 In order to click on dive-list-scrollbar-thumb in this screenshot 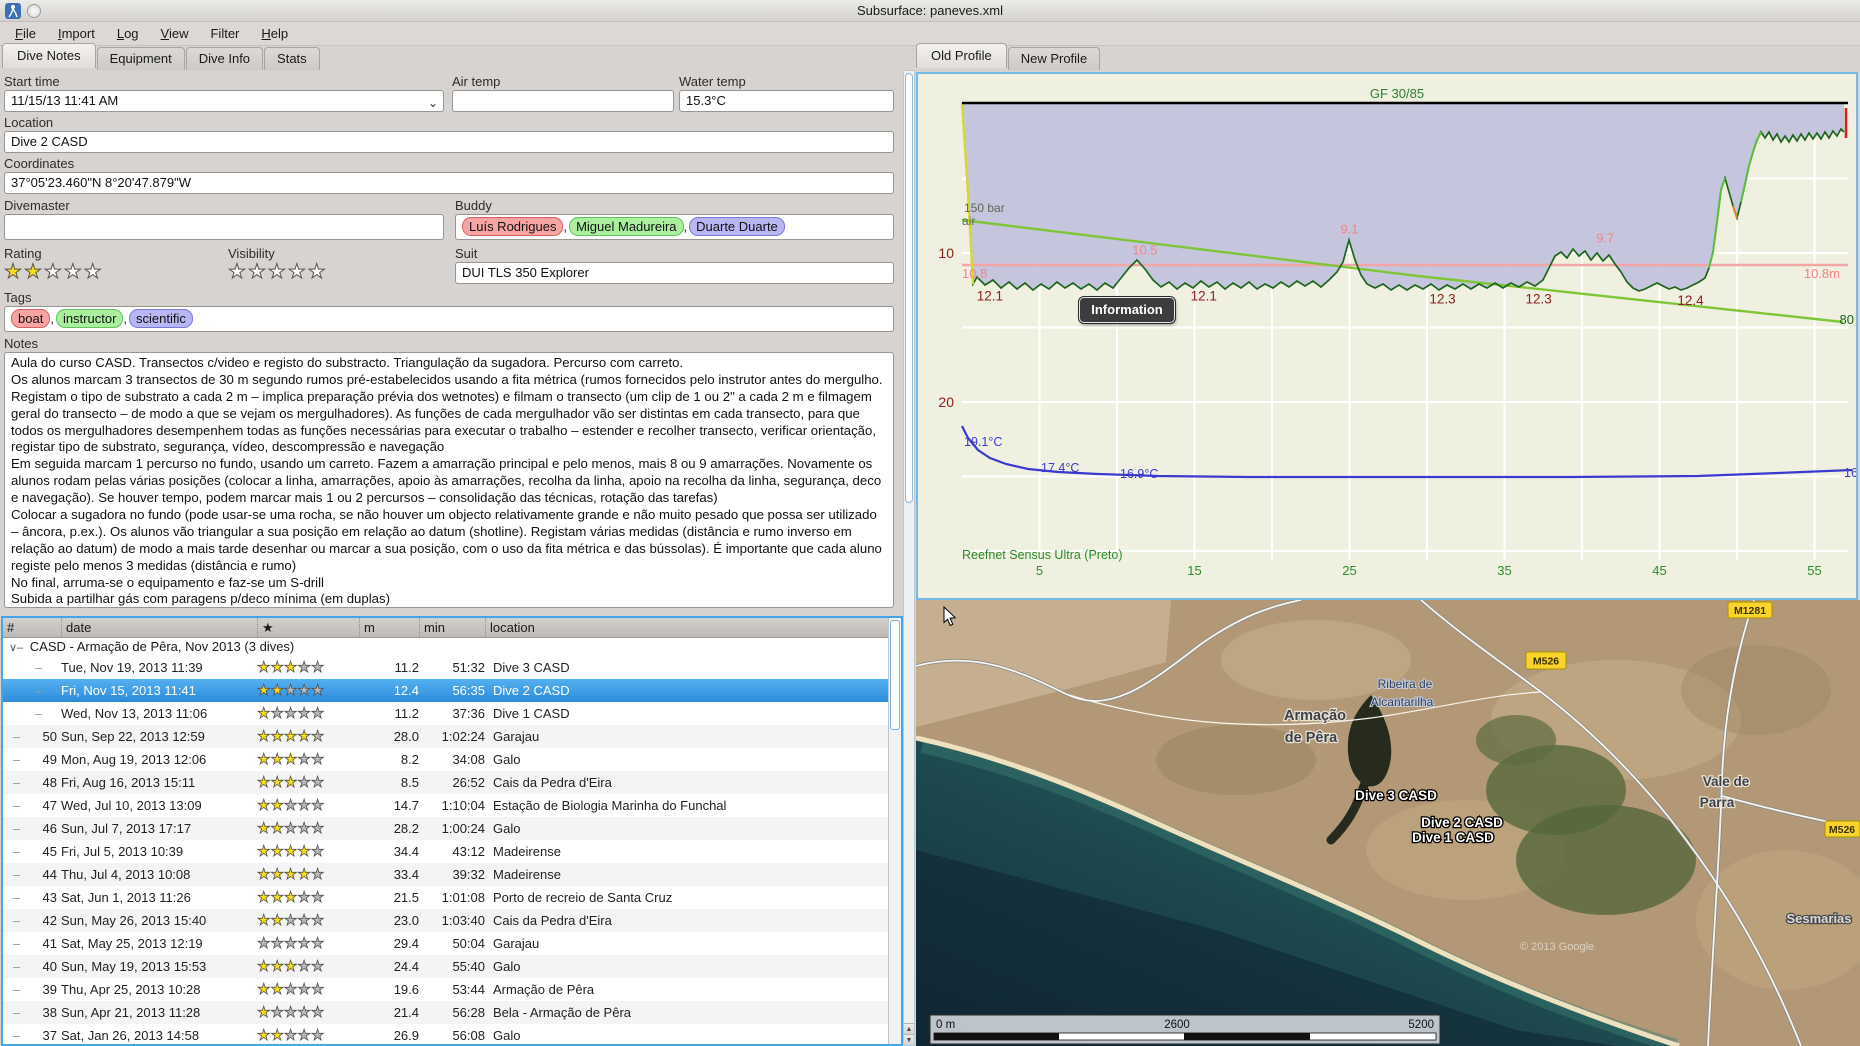, I will do `click(895, 675)`.